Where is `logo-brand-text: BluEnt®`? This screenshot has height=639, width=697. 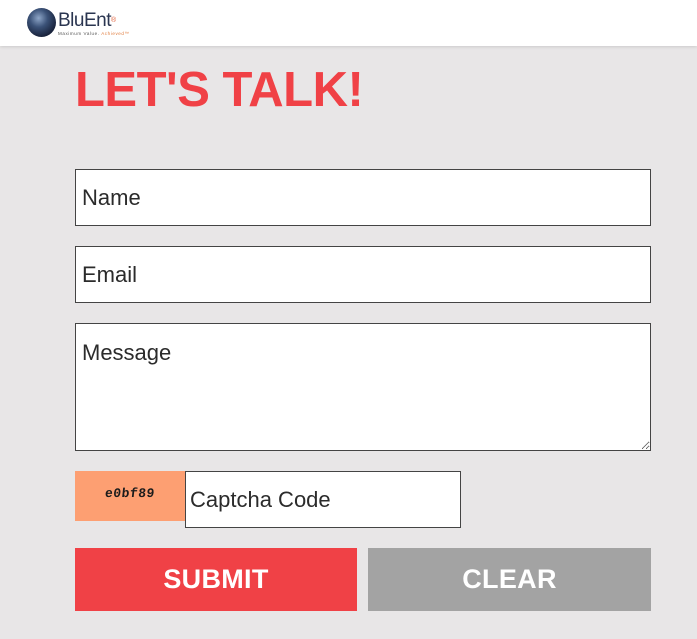 logo-brand-text: BluEnt® is located at coordinates (87, 21).